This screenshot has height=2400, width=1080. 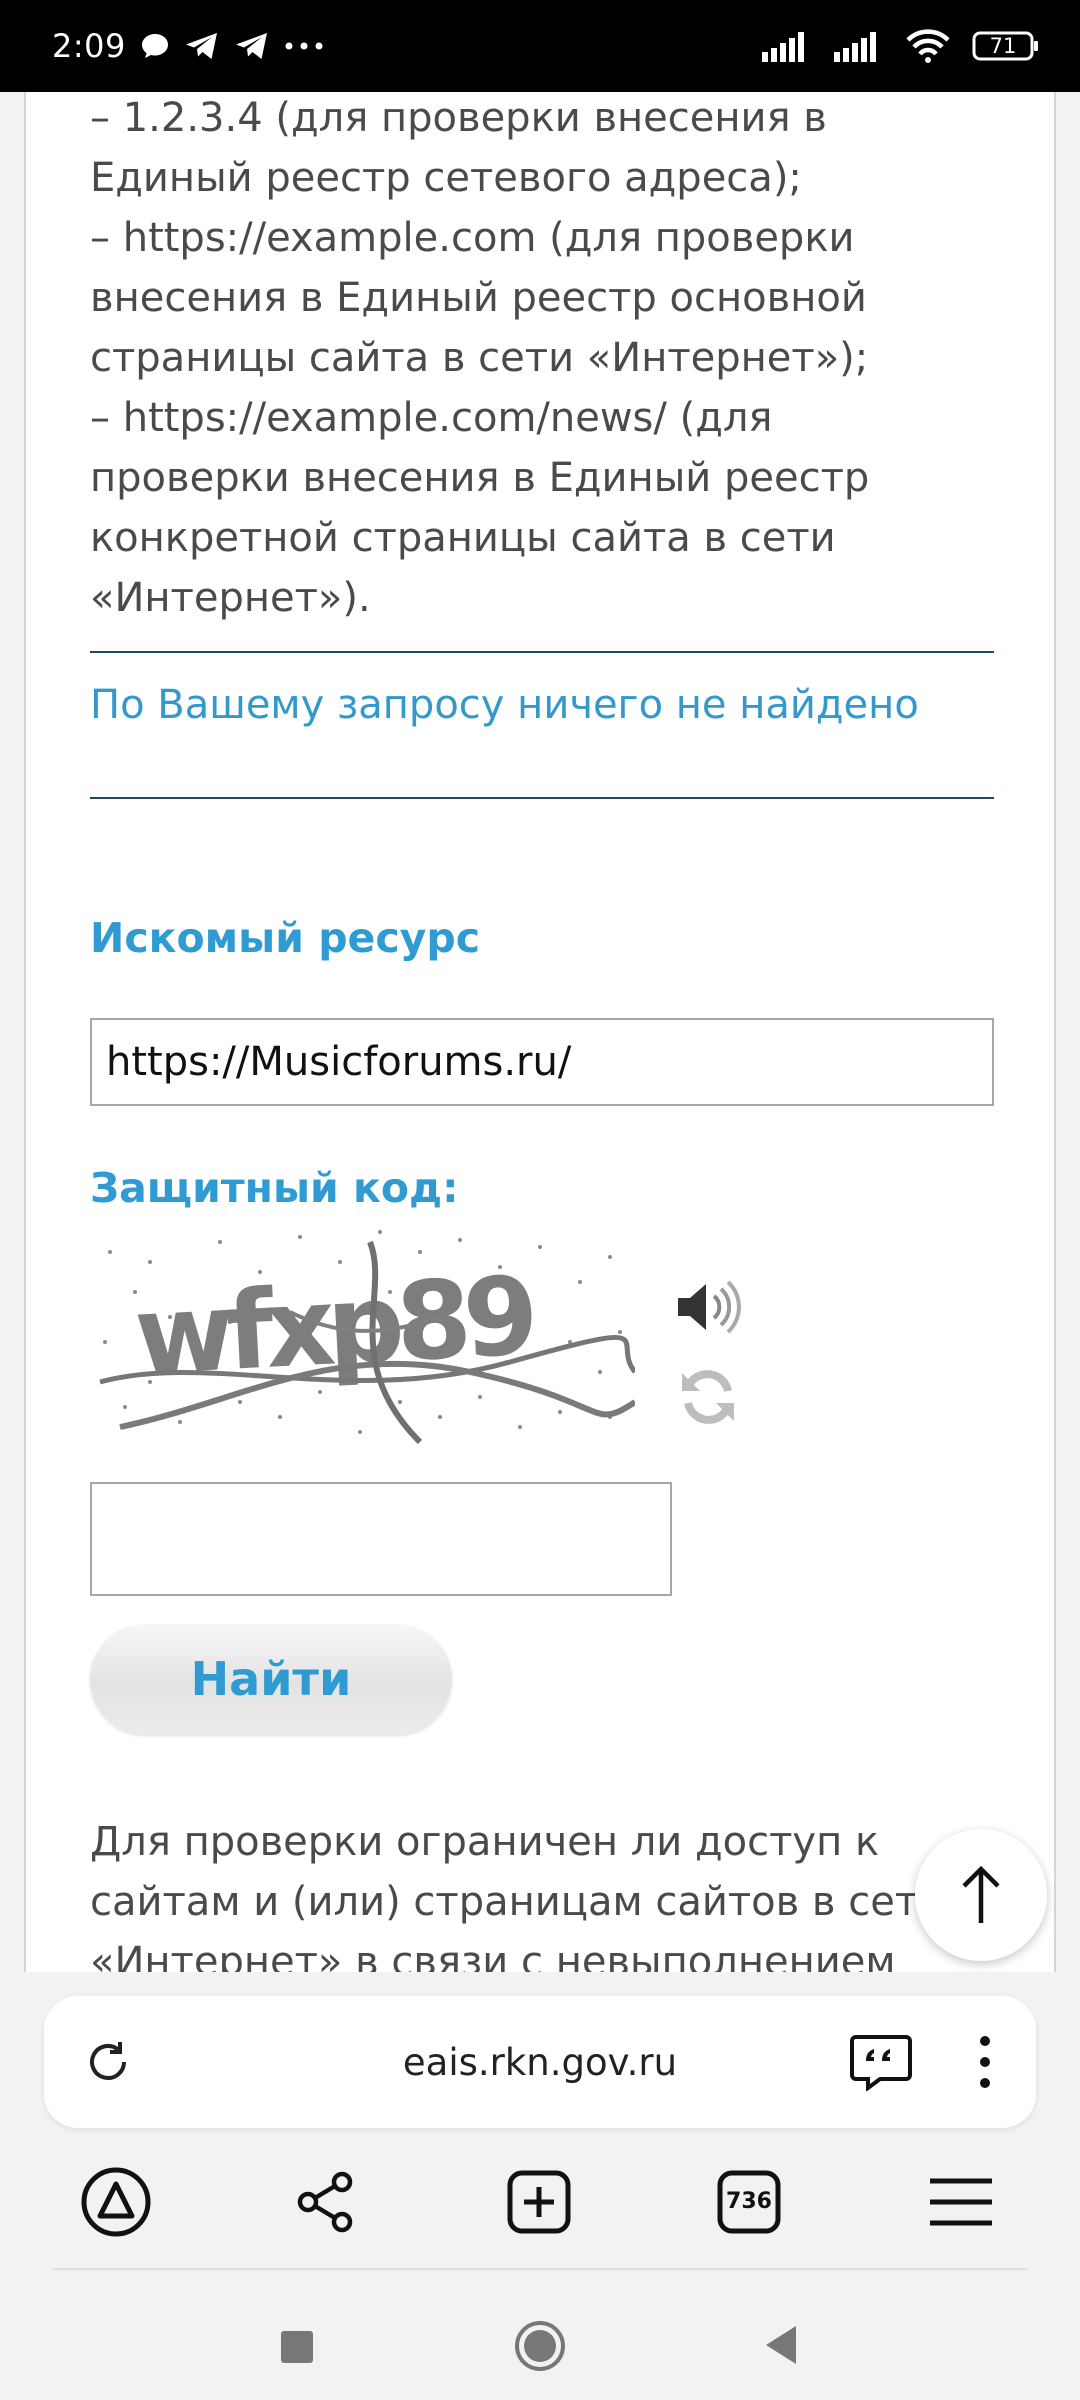 I want to click on home-circle-icon, so click(x=540, y=2346).